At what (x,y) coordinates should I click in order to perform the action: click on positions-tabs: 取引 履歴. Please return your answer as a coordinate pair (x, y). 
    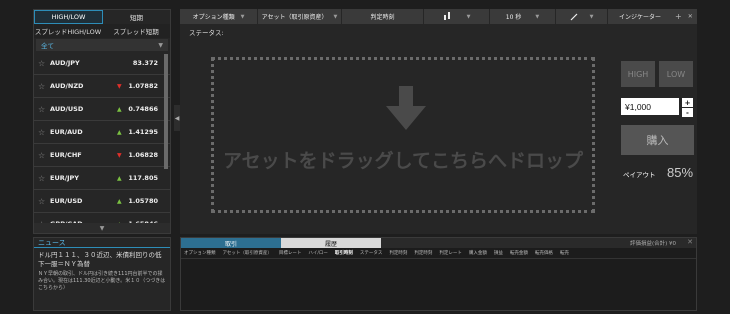
    Looking at the image, I should click on (438, 243).